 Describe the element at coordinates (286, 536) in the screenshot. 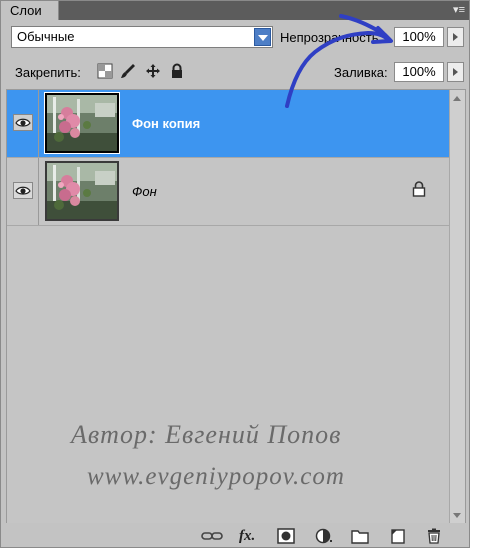

I see `add-mask-icon` at that location.